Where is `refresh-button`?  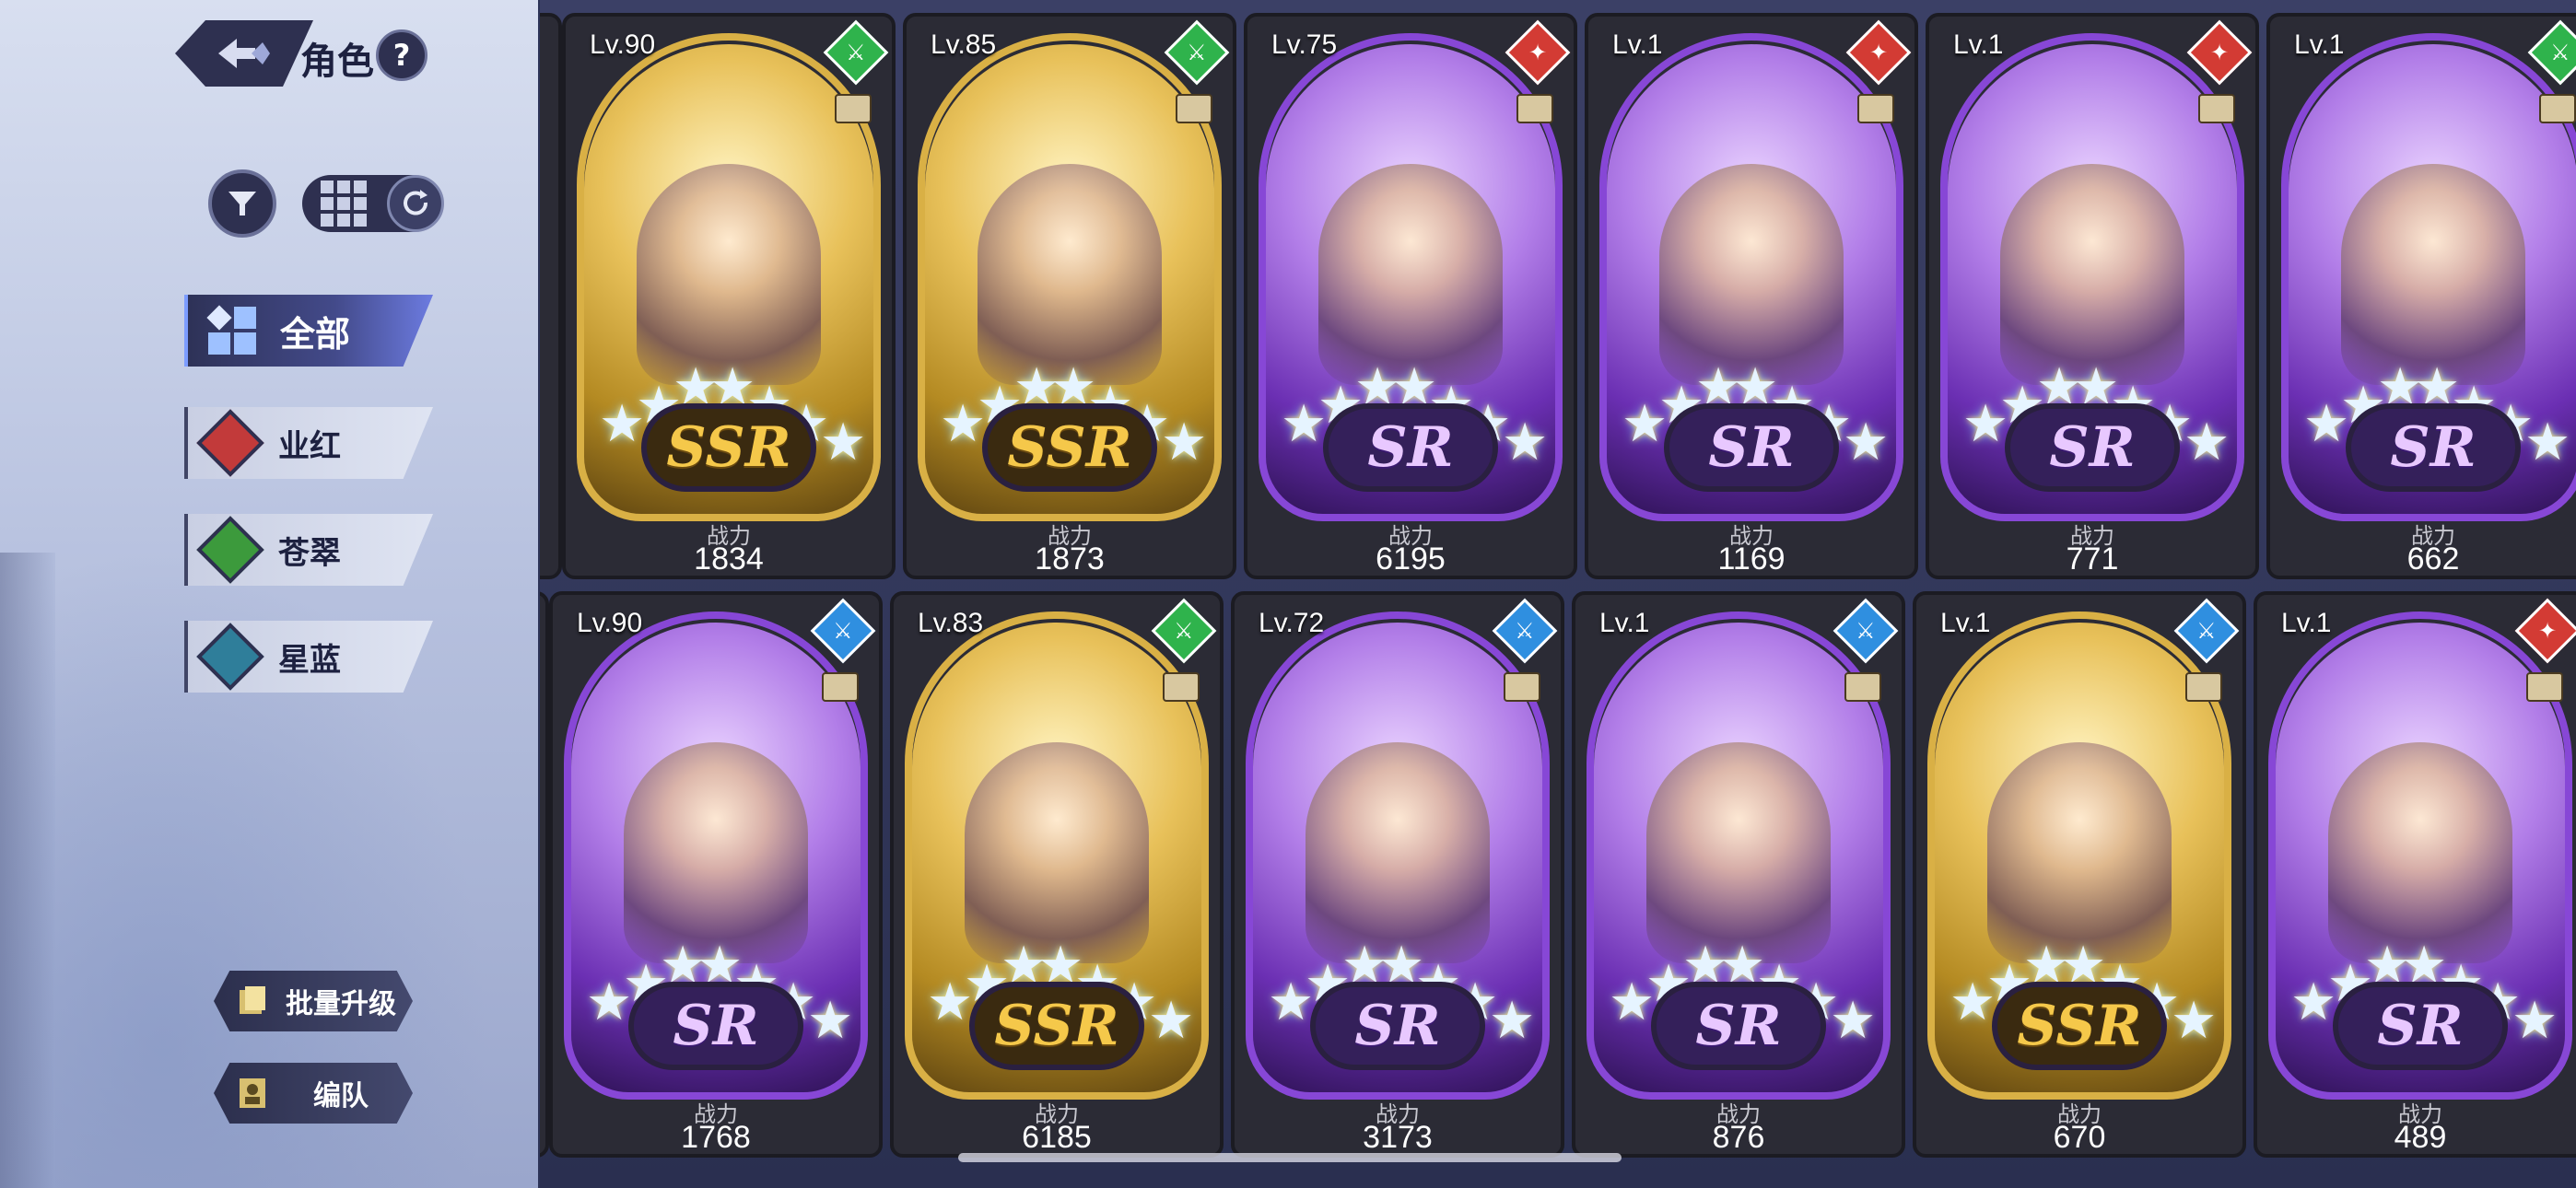 refresh-button is located at coordinates (415, 203).